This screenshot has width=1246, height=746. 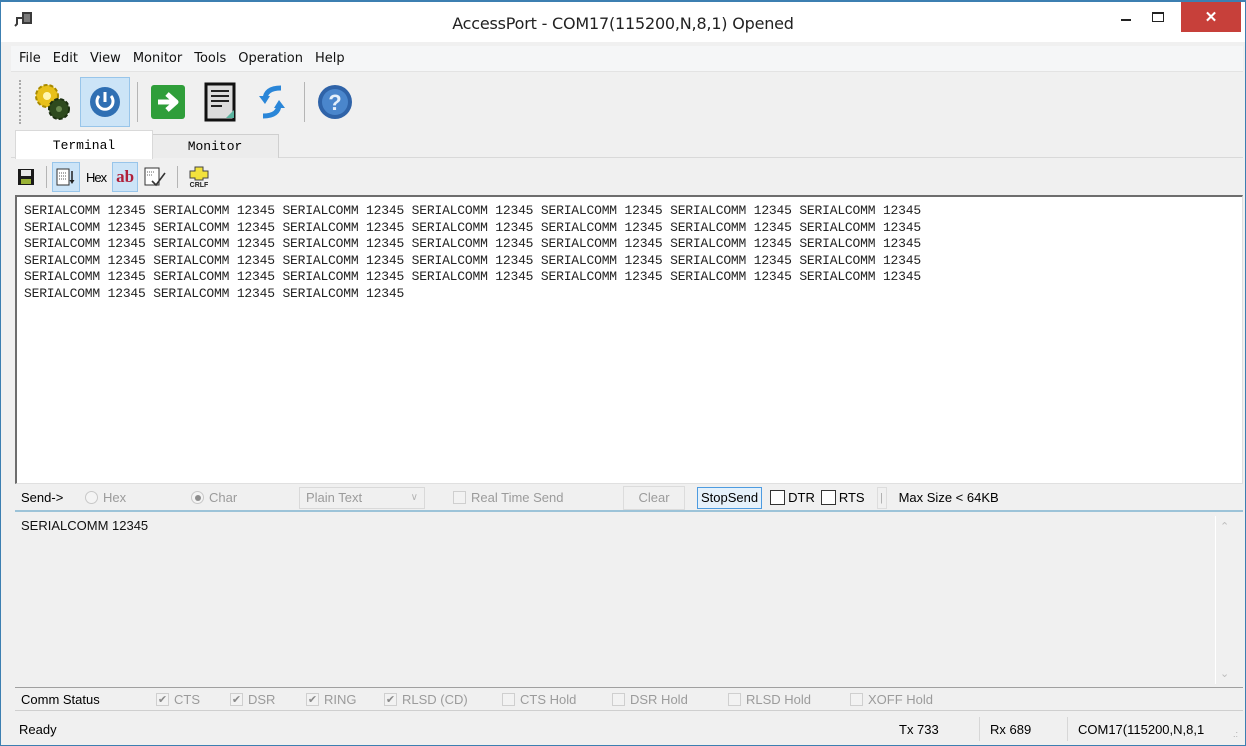 I want to click on rlsd-hold-label: RLSD Hold, so click(x=779, y=699).